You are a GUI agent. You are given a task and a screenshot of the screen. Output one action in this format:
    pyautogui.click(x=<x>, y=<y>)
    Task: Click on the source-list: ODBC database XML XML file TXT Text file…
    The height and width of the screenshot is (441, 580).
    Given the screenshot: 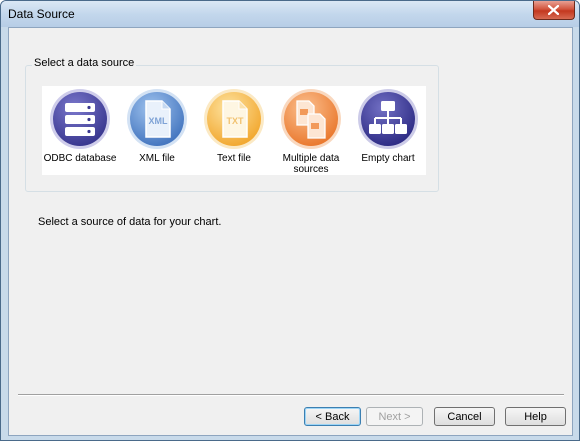 What is the action you would take?
    pyautogui.click(x=234, y=130)
    